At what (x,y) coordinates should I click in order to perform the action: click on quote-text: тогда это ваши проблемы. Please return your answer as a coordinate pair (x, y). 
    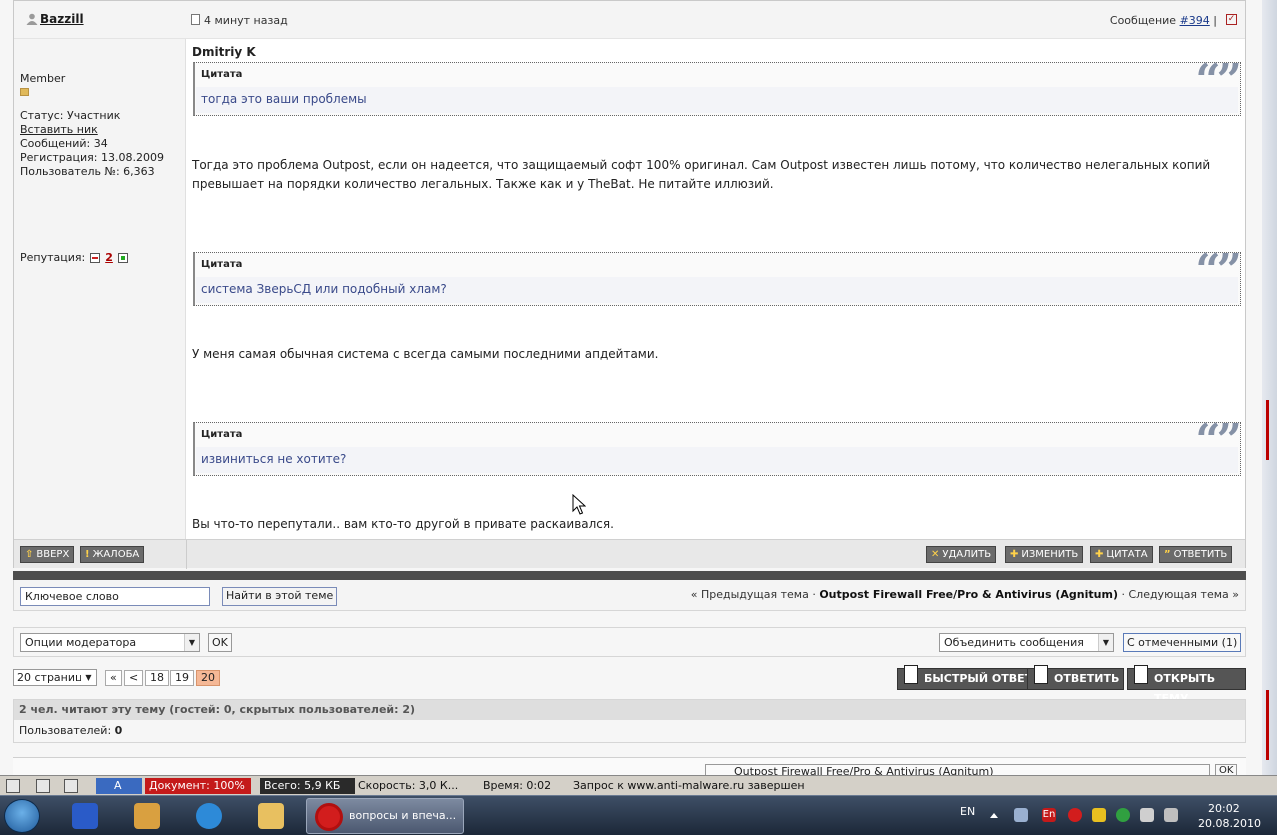
    Looking at the image, I should click on (717, 100).